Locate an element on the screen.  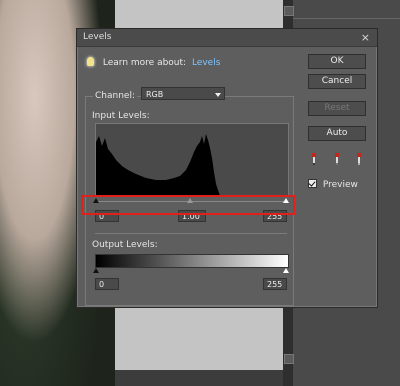
output-black-field: 0 is located at coordinates (107, 284).